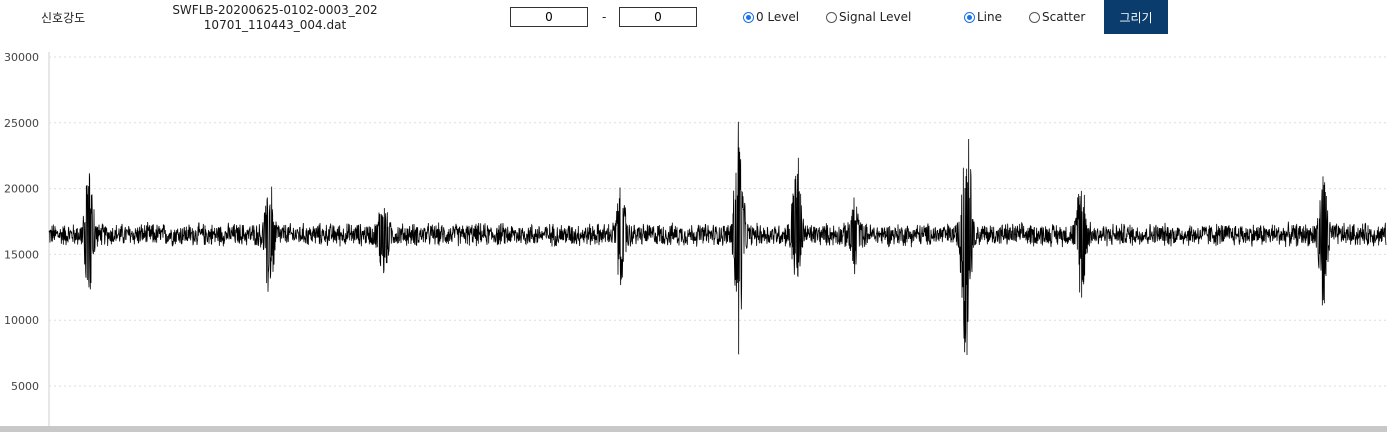  What do you see at coordinates (990, 17) in the screenshot?
I see `line-label: Line` at bounding box center [990, 17].